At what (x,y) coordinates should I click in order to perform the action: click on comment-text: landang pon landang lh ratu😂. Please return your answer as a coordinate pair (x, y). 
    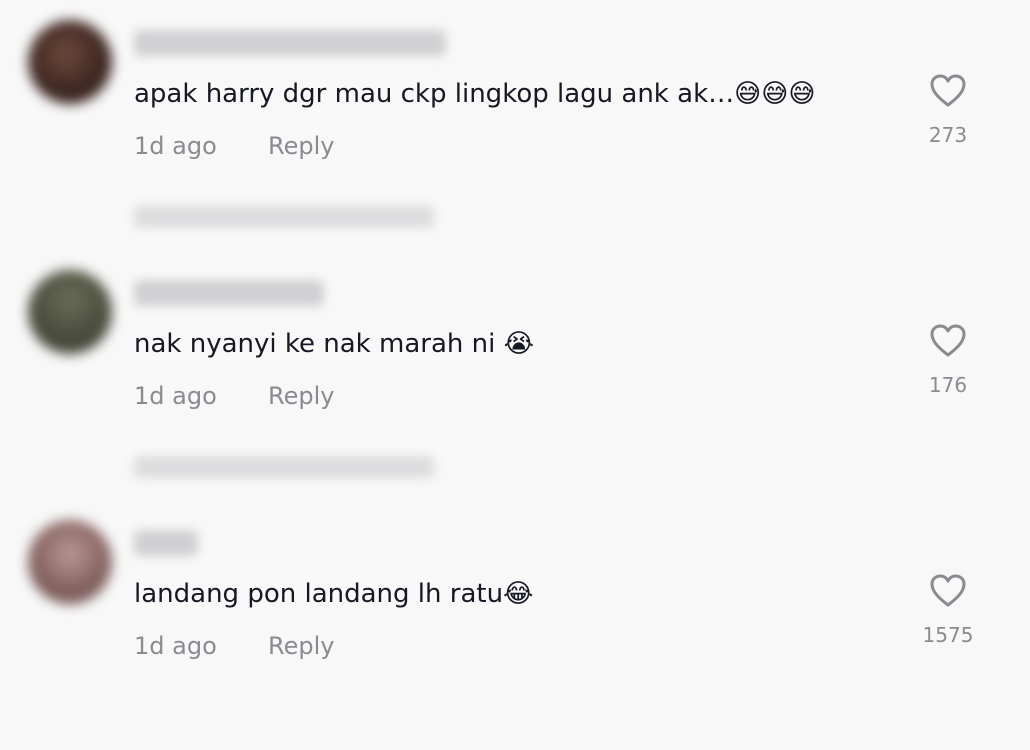
    Looking at the image, I should click on (334, 594).